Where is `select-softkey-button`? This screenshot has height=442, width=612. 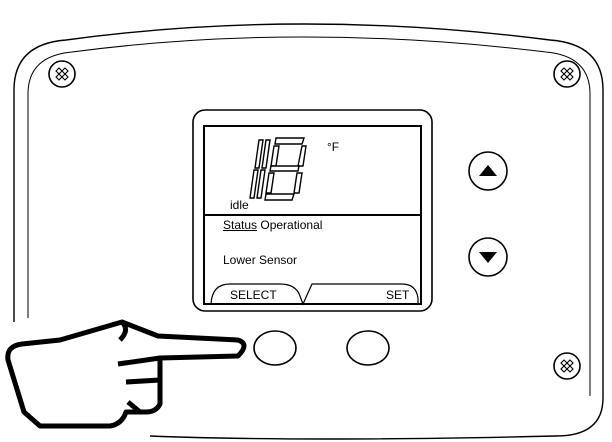 select-softkey-button is located at coordinates (275, 348).